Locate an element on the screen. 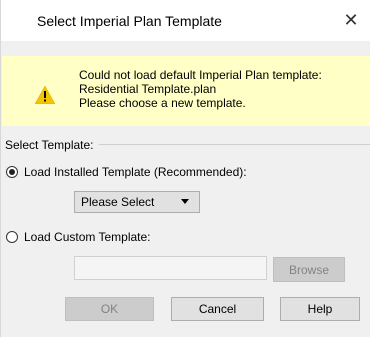 The height and width of the screenshot is (337, 370). dialog-title: Select Imperial Plan Template is located at coordinates (129, 21).